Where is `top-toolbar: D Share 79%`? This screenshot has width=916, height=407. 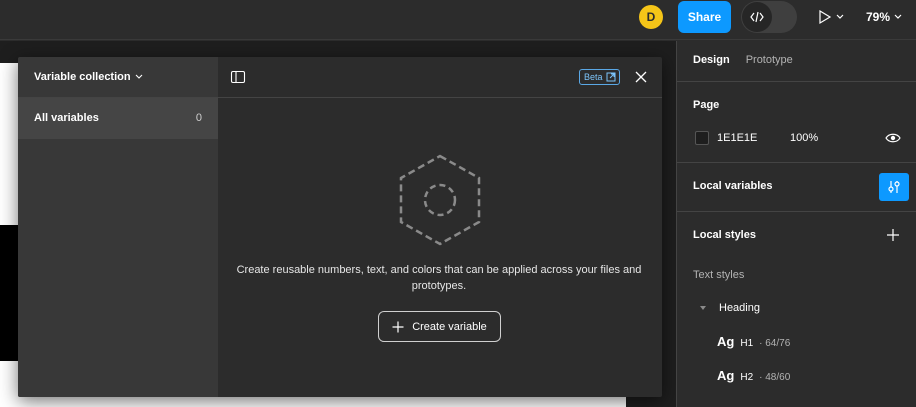
top-toolbar: D Share 79% is located at coordinates (458, 20).